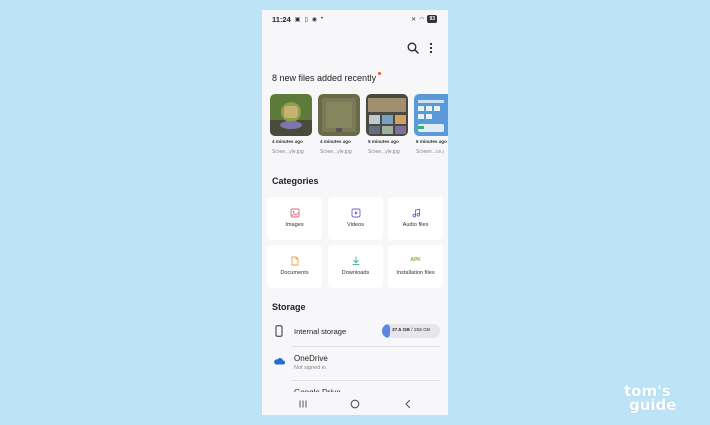  What do you see at coordinates (432, 19) in the screenshot?
I see `battery-indicator: 93` at bounding box center [432, 19].